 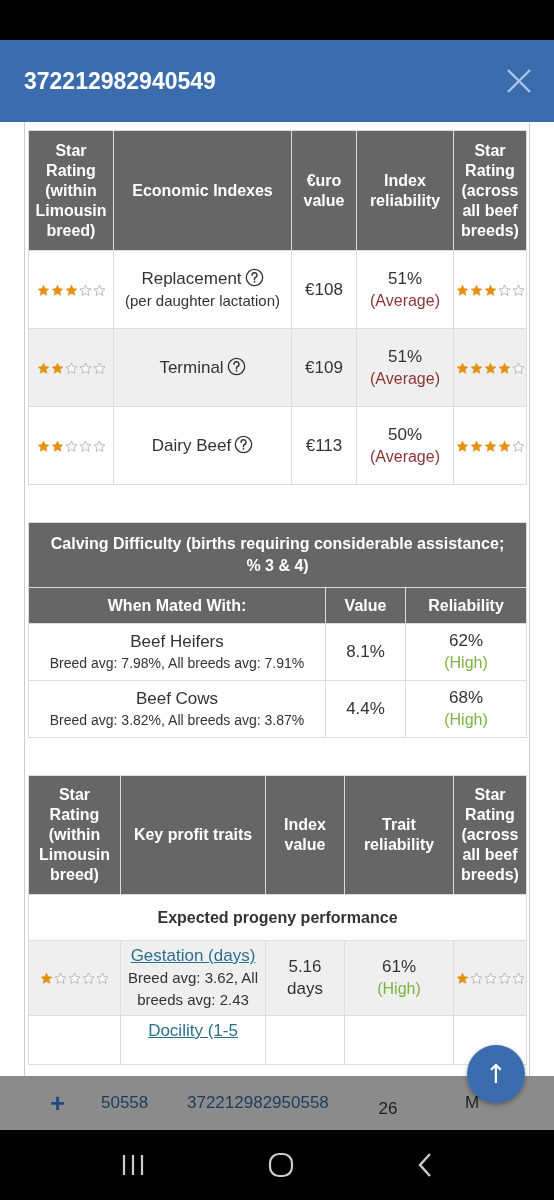 I want to click on calving-value: 8.1%, so click(x=365, y=652).